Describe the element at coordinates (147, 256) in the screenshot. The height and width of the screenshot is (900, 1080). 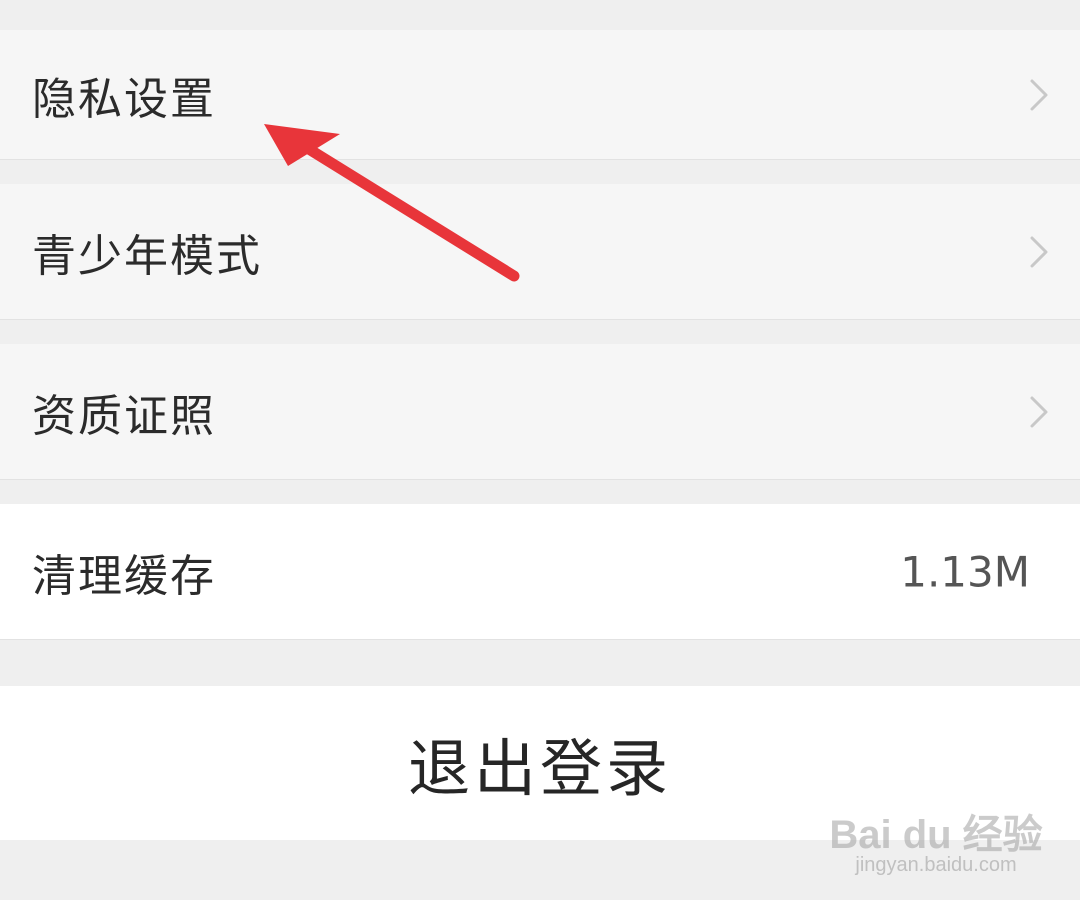
I see `settings-item-label: 青少年模式` at that location.